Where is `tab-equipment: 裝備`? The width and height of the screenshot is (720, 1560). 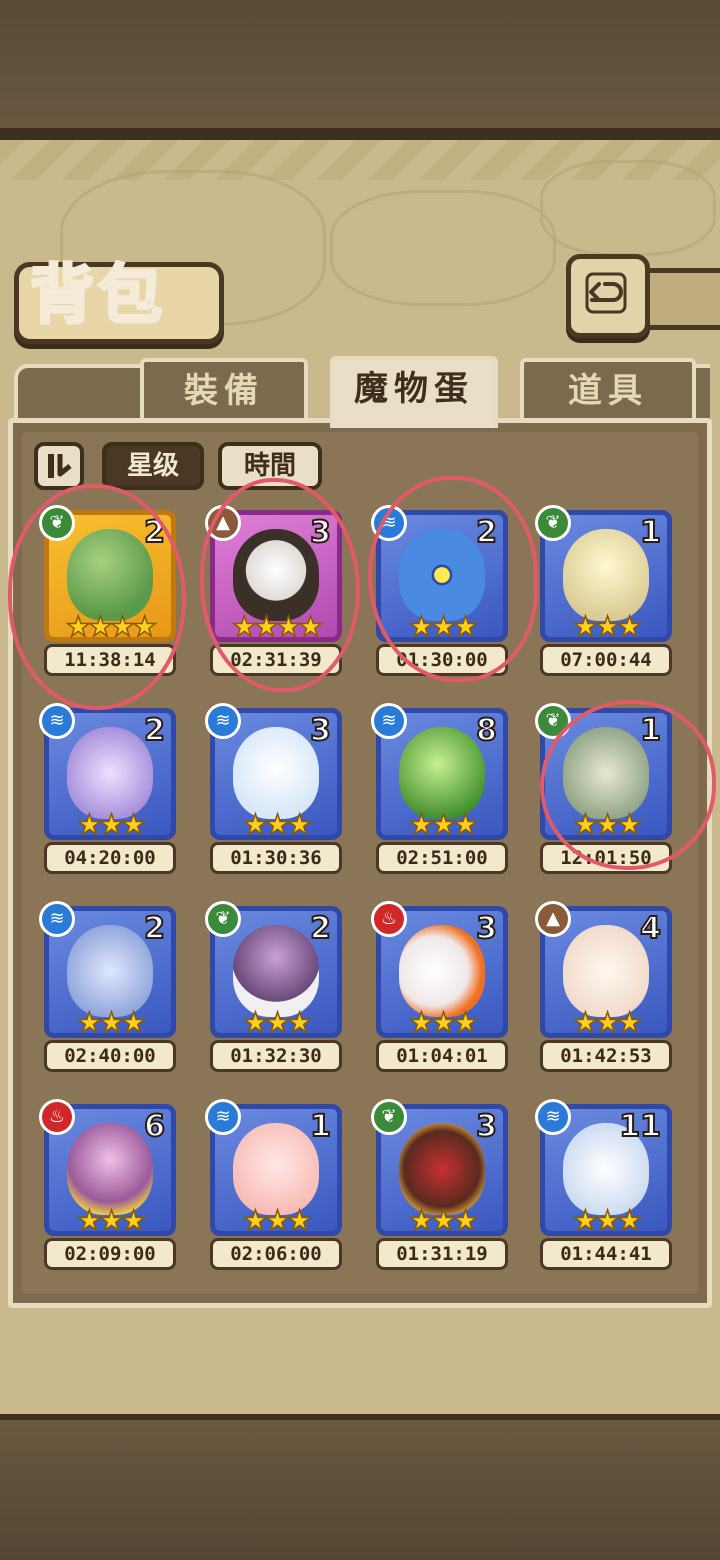 tab-equipment: 裝備 is located at coordinates (224, 389).